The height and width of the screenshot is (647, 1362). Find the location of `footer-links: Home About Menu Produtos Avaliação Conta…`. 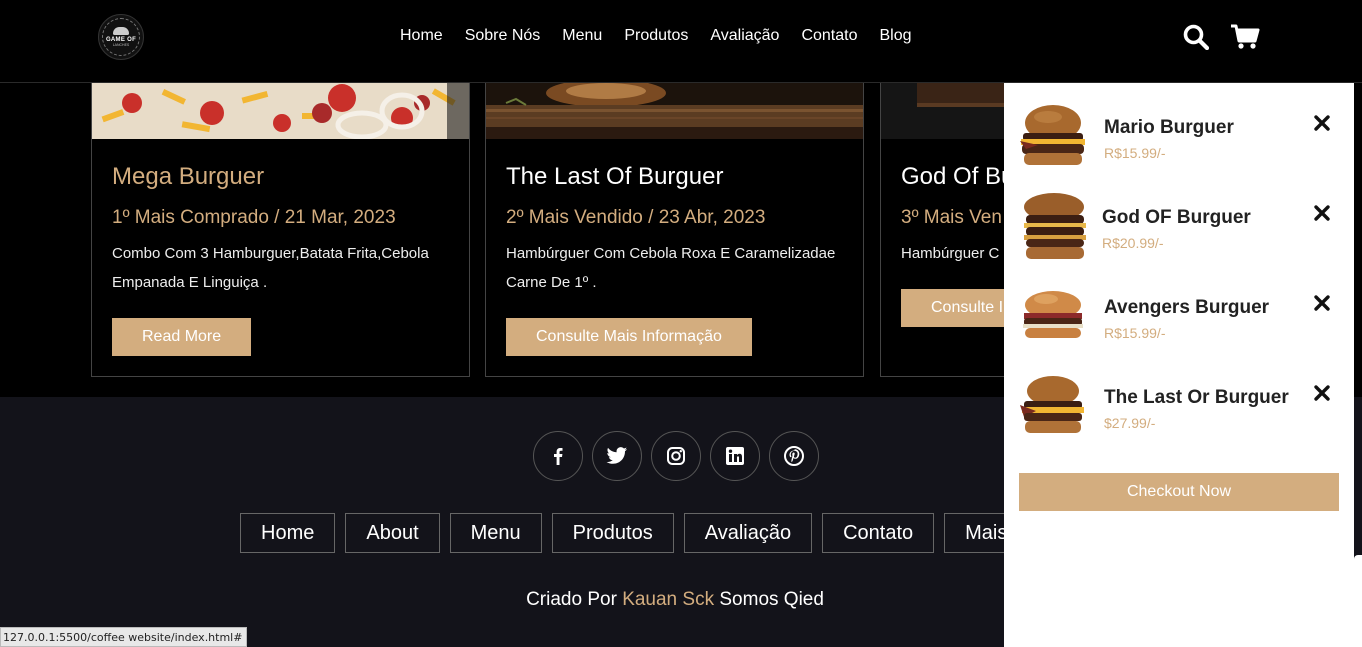

footer-links: Home About Menu Produtos Avaliação Conta… is located at coordinates (634, 533).